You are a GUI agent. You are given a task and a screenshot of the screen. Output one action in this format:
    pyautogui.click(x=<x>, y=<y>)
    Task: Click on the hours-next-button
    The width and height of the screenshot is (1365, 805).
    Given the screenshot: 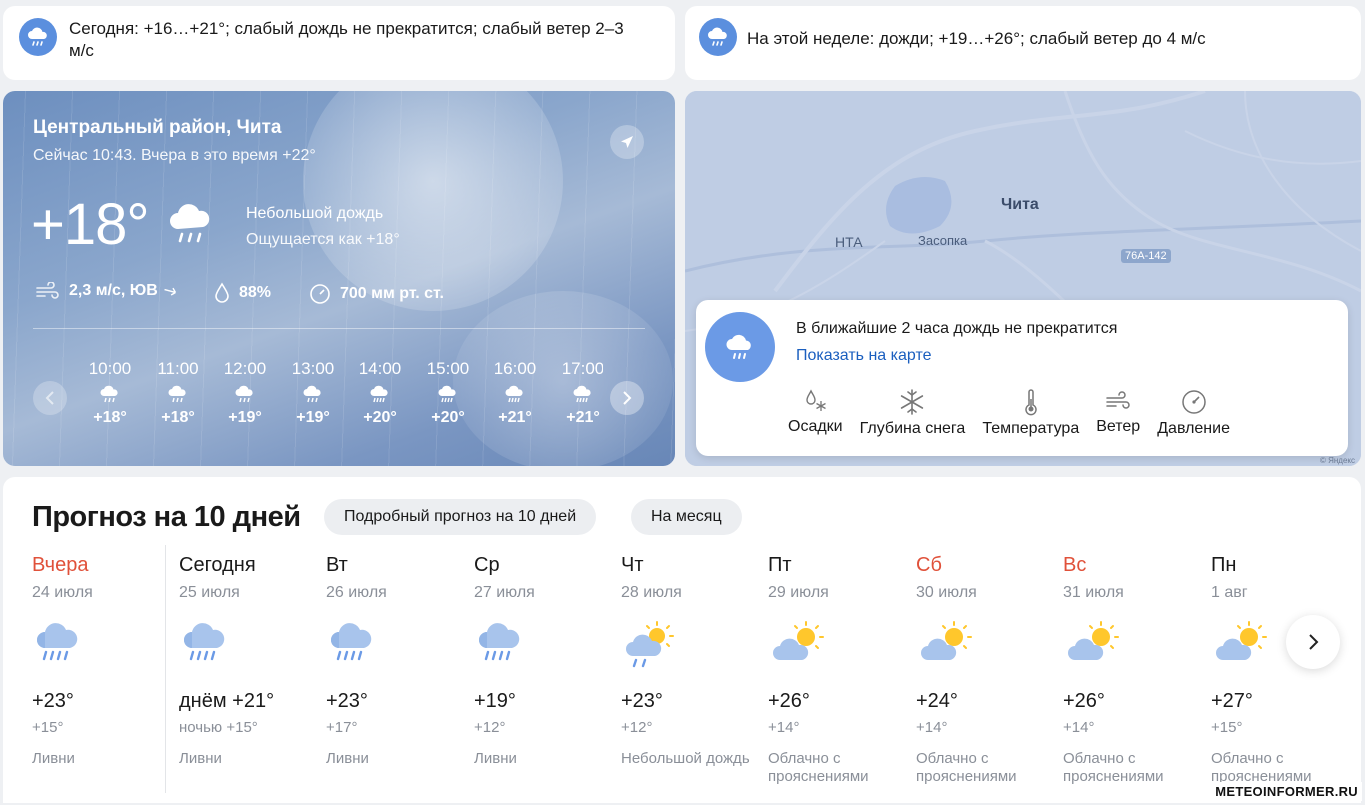 What is the action you would take?
    pyautogui.click(x=627, y=398)
    